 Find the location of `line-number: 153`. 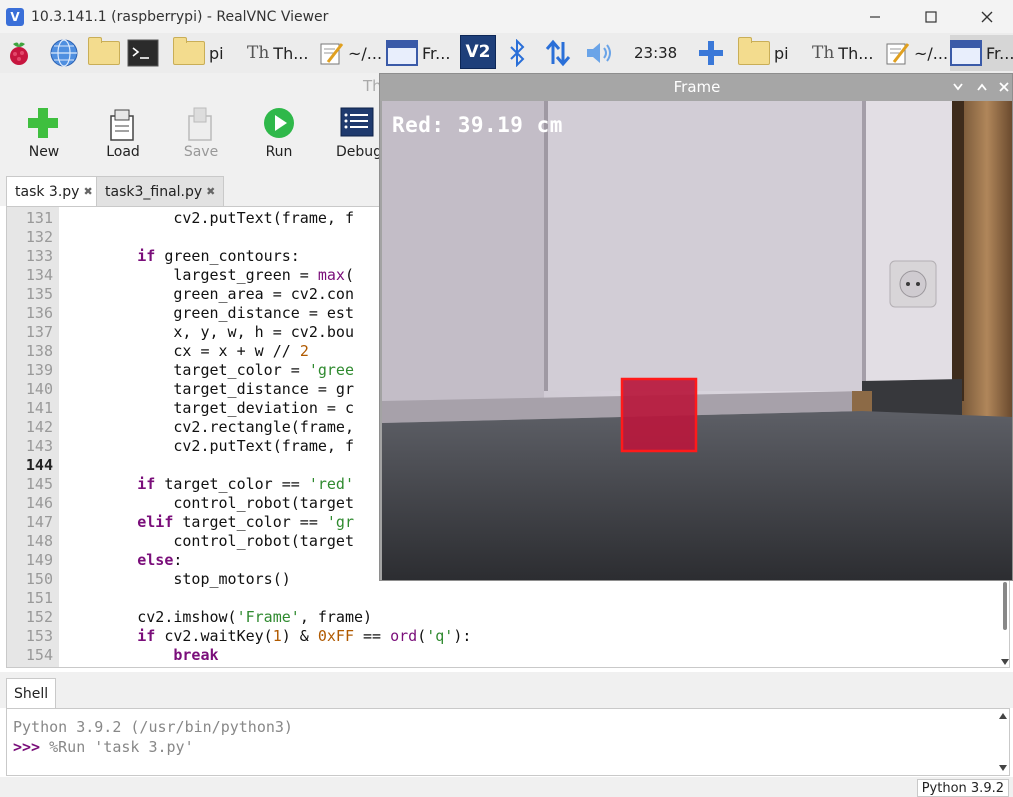

line-number: 153 is located at coordinates (39, 636).